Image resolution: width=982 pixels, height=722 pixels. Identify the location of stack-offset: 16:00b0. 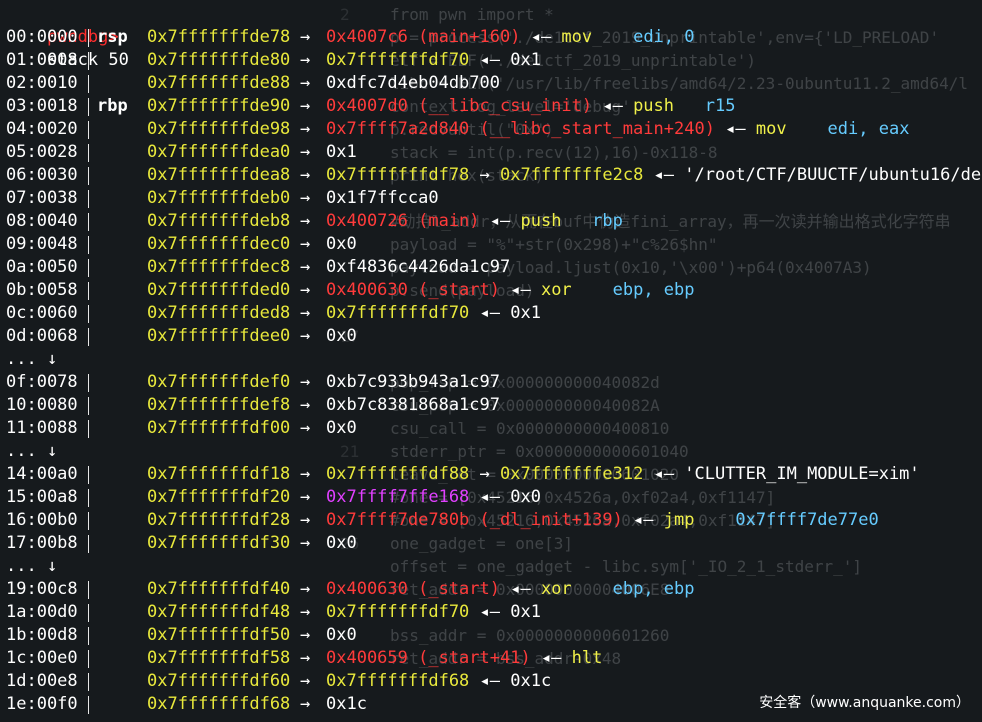
(42, 520).